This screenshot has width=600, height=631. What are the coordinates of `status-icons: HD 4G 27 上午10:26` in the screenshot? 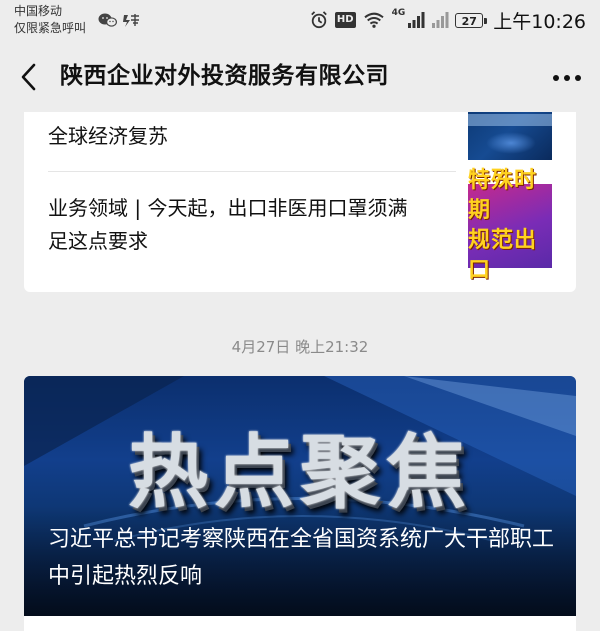 It's located at (447, 20).